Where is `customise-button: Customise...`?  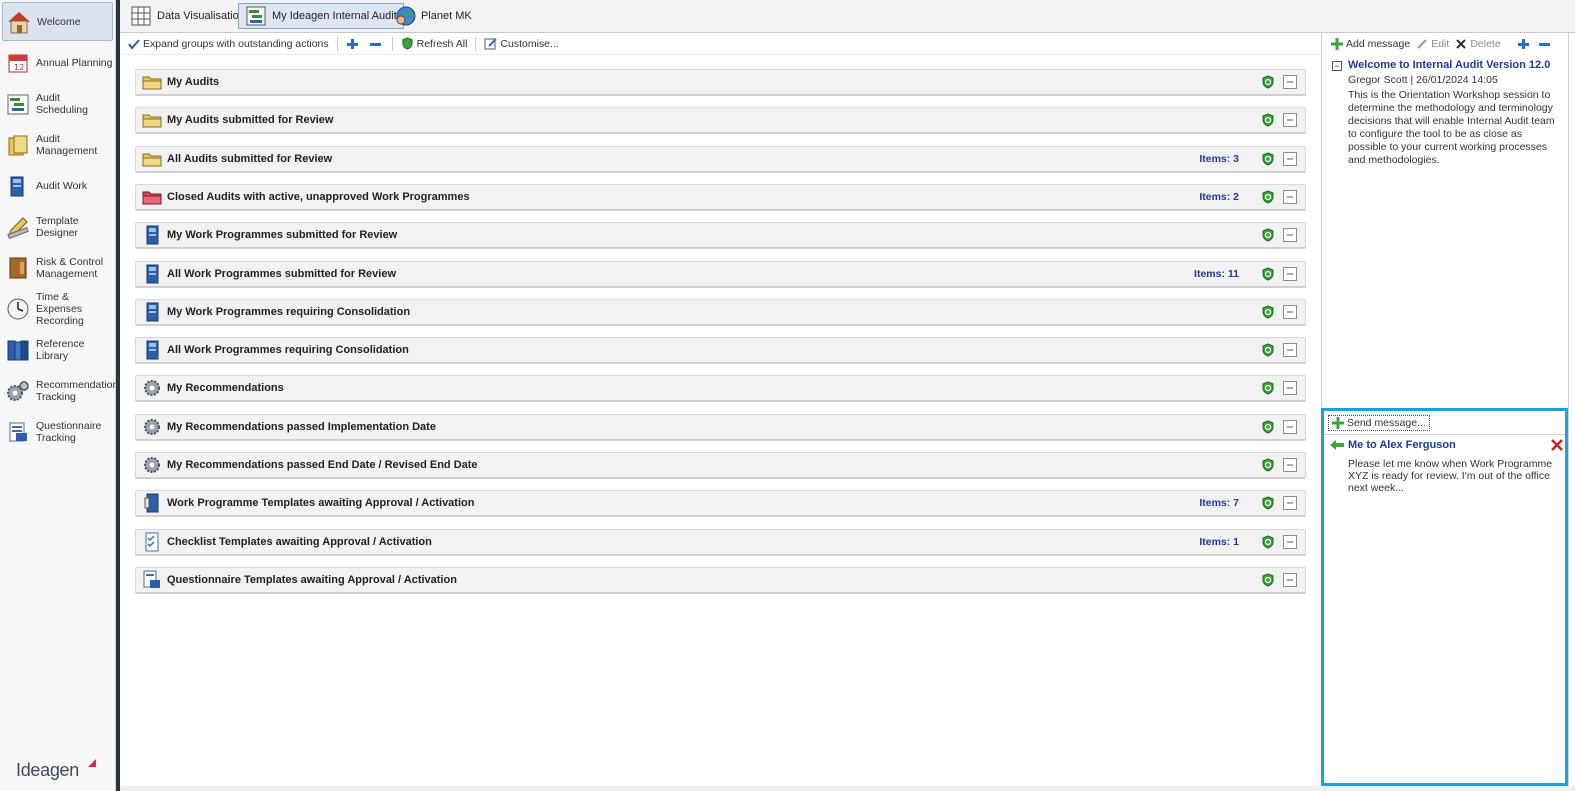
customise-button: Customise... is located at coordinates (521, 44).